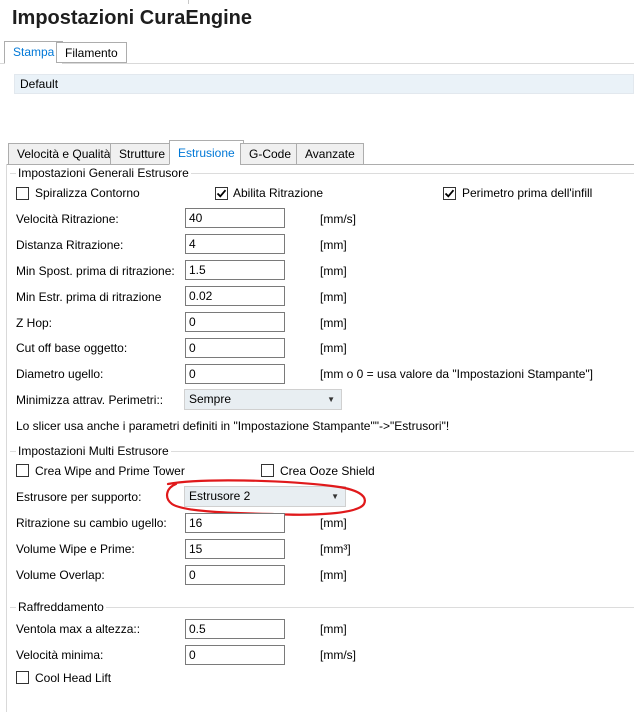  I want to click on tab-gcode-label: G-Code, so click(270, 154).